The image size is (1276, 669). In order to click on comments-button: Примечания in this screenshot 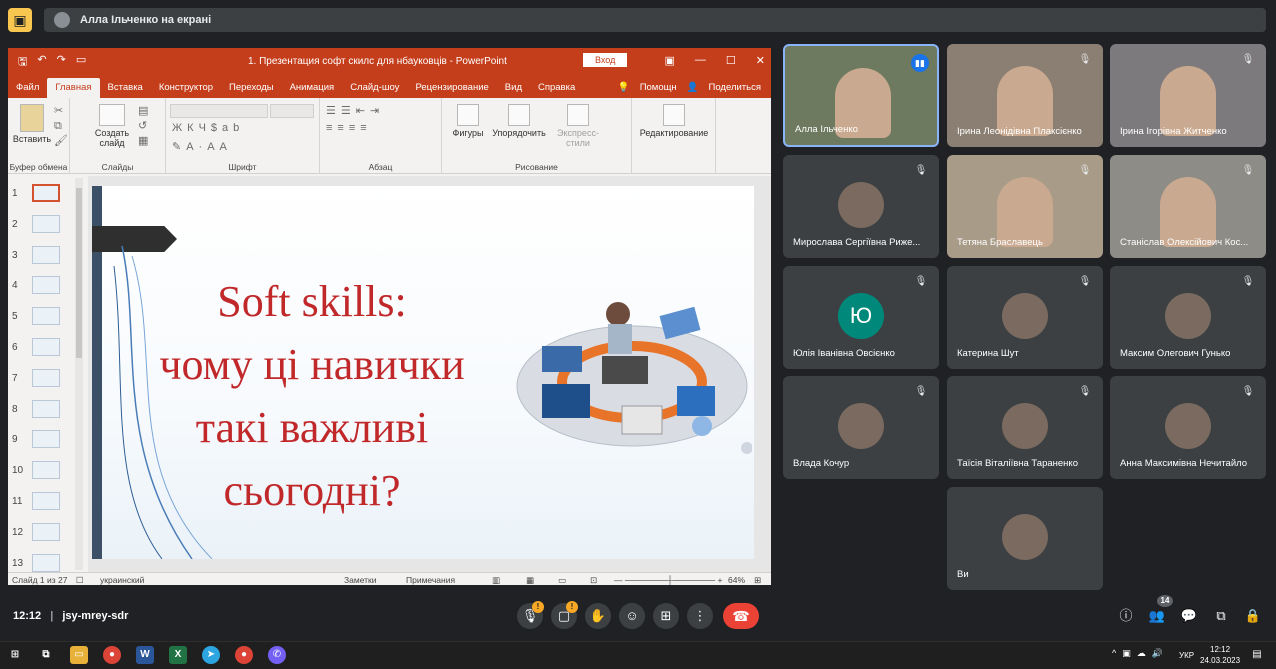, I will do `click(430, 580)`.